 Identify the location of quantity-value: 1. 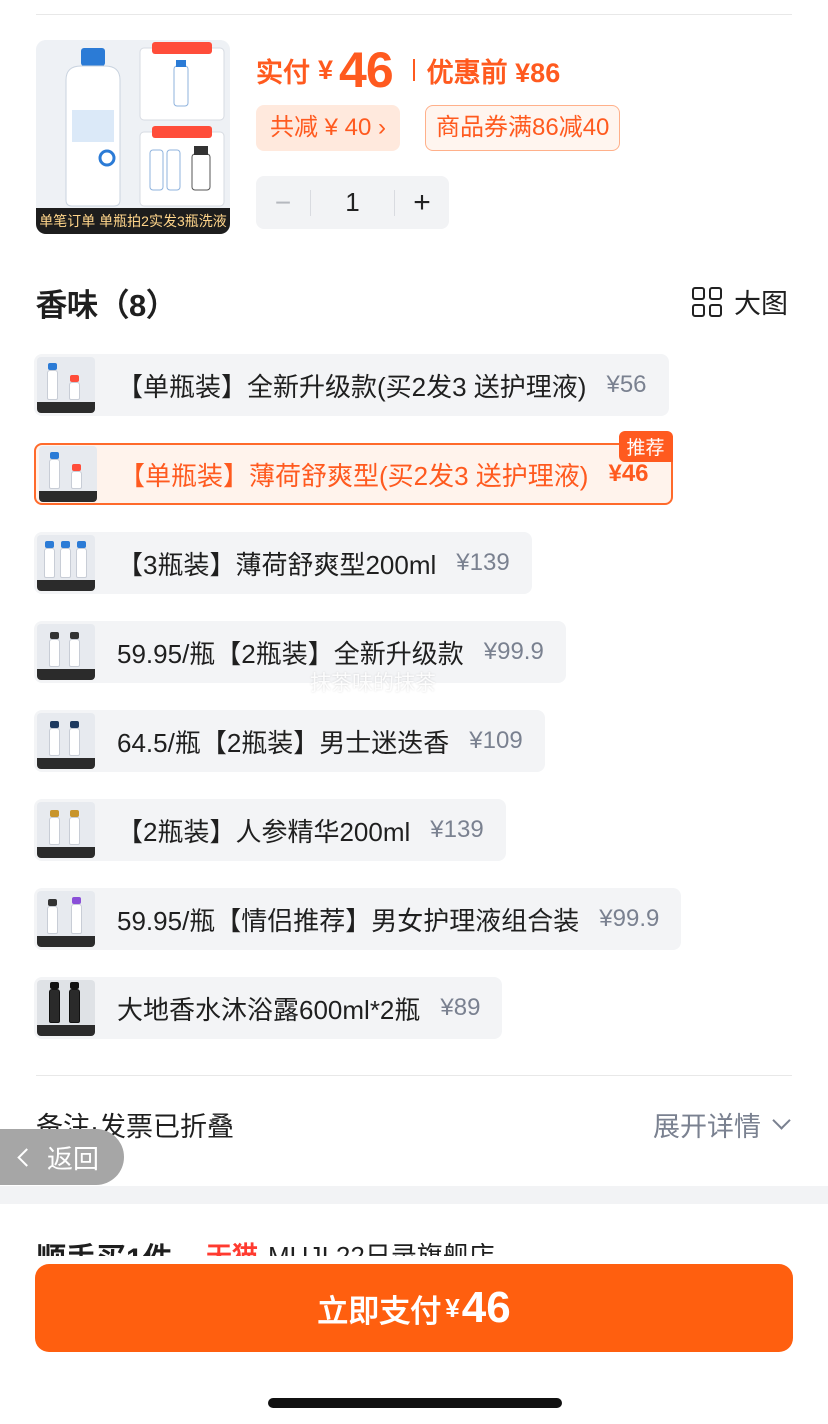
(352, 202).